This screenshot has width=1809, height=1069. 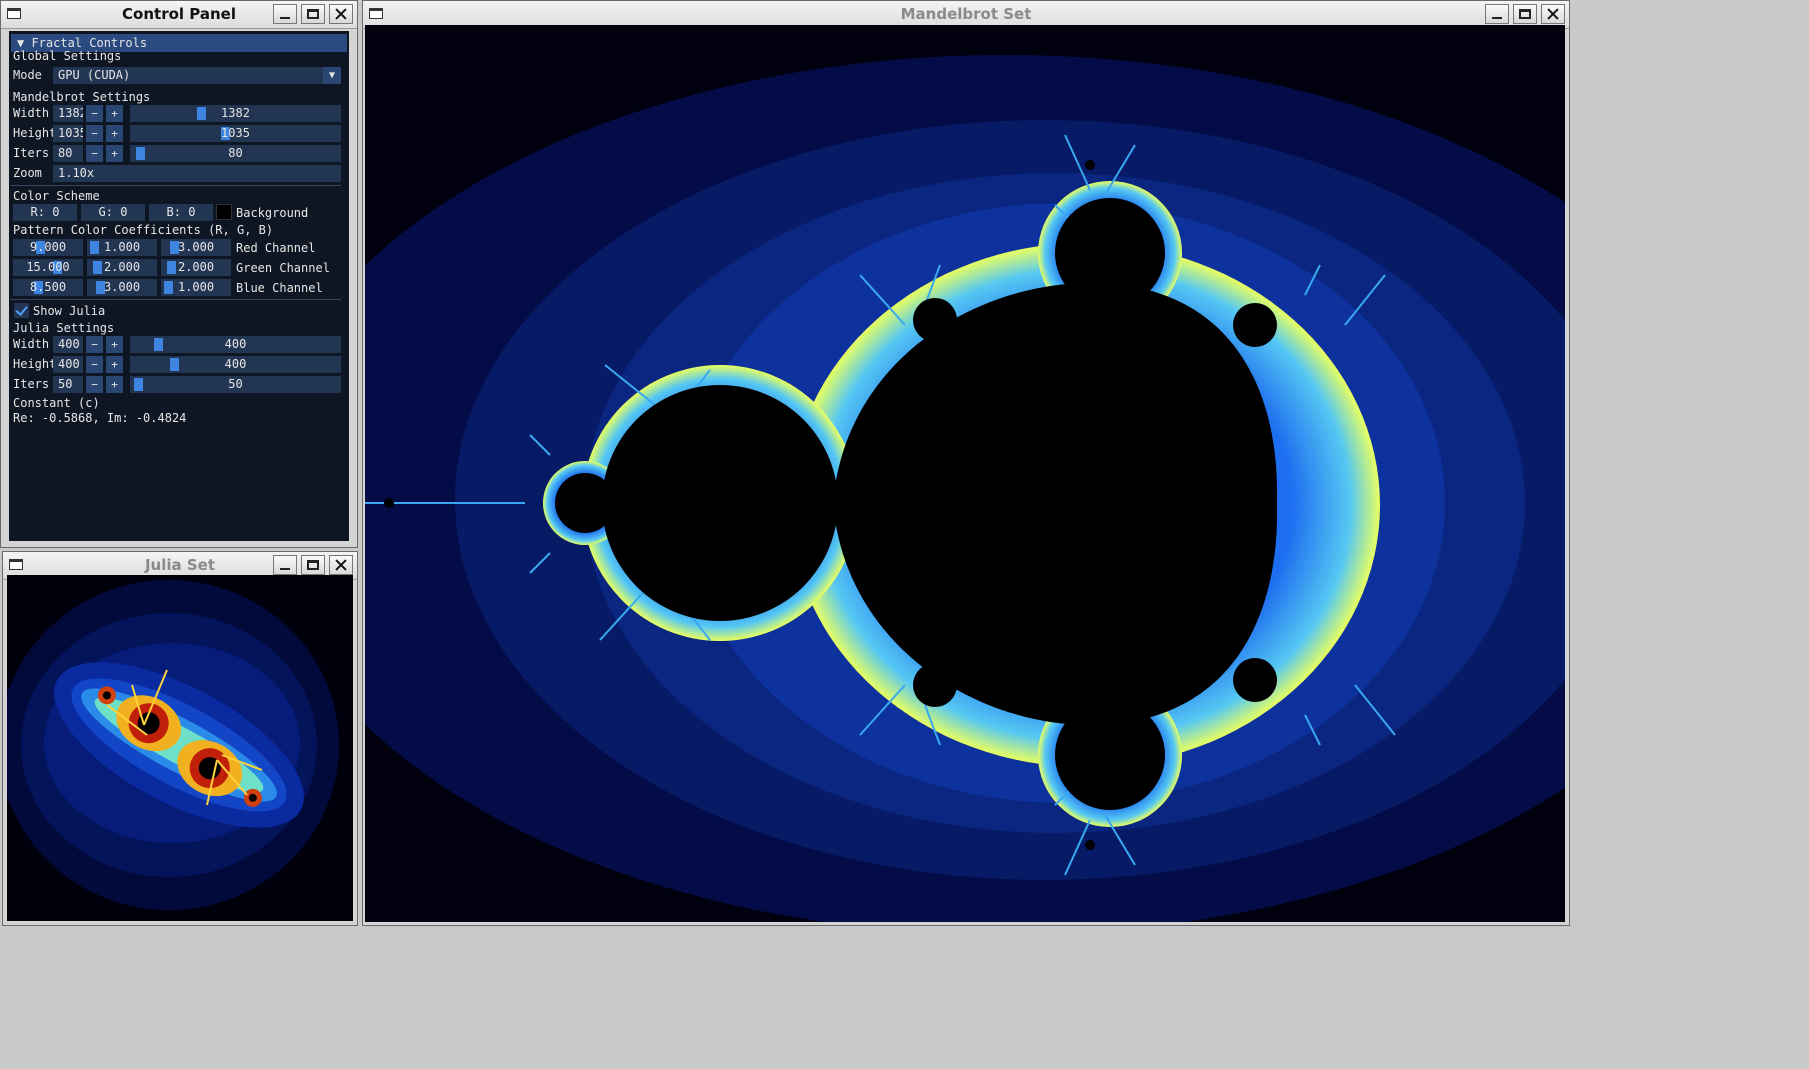 I want to click on julia-height-input: 400, so click(x=68, y=364).